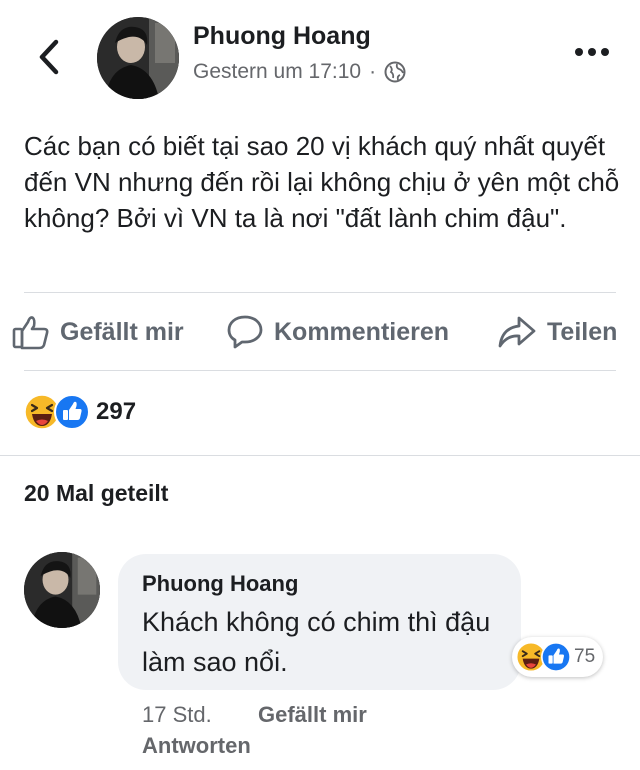  I want to click on comment-like-button: Gefällt mir, so click(312, 715).